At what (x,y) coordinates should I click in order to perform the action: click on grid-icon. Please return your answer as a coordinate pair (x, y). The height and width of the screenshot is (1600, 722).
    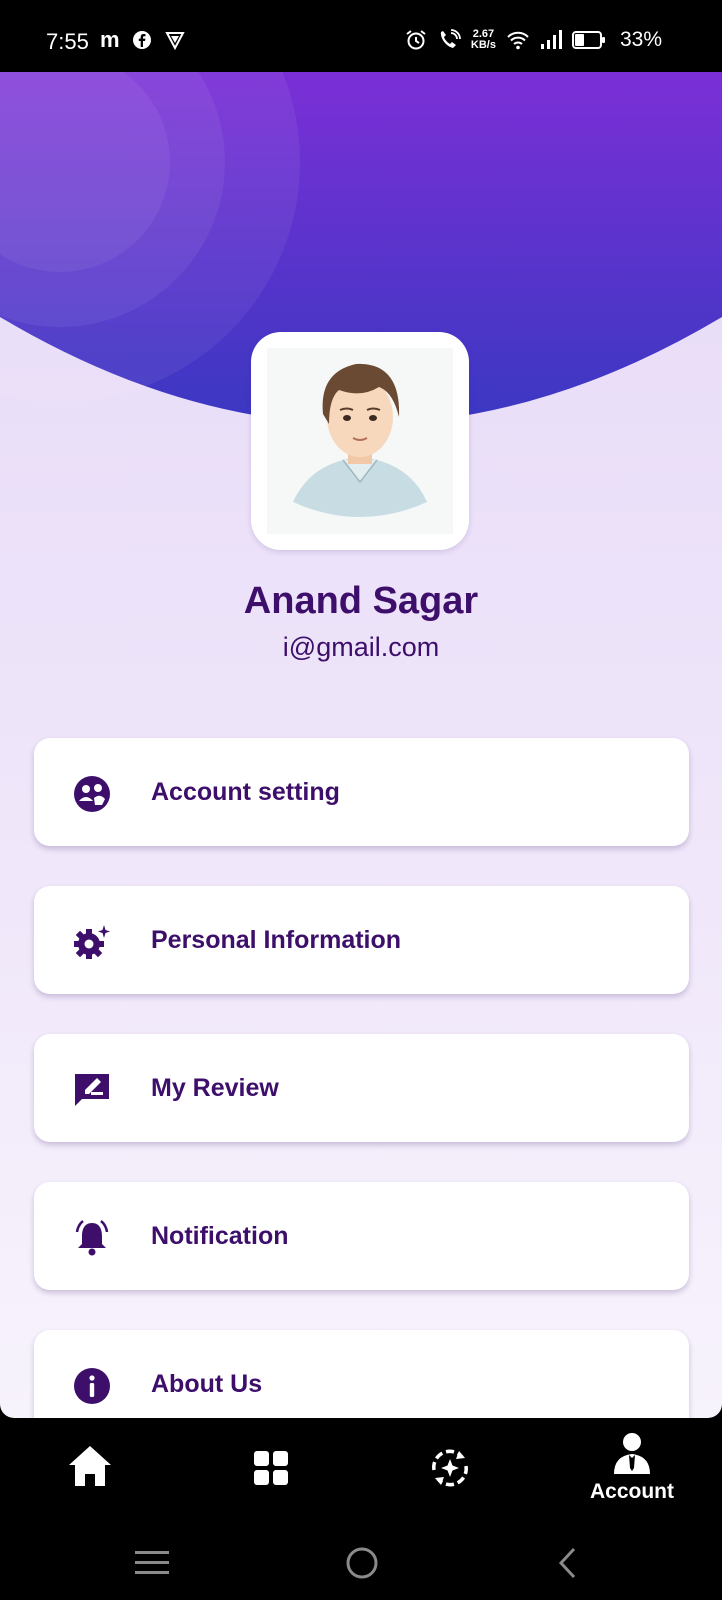
    Looking at the image, I should click on (271, 1468).